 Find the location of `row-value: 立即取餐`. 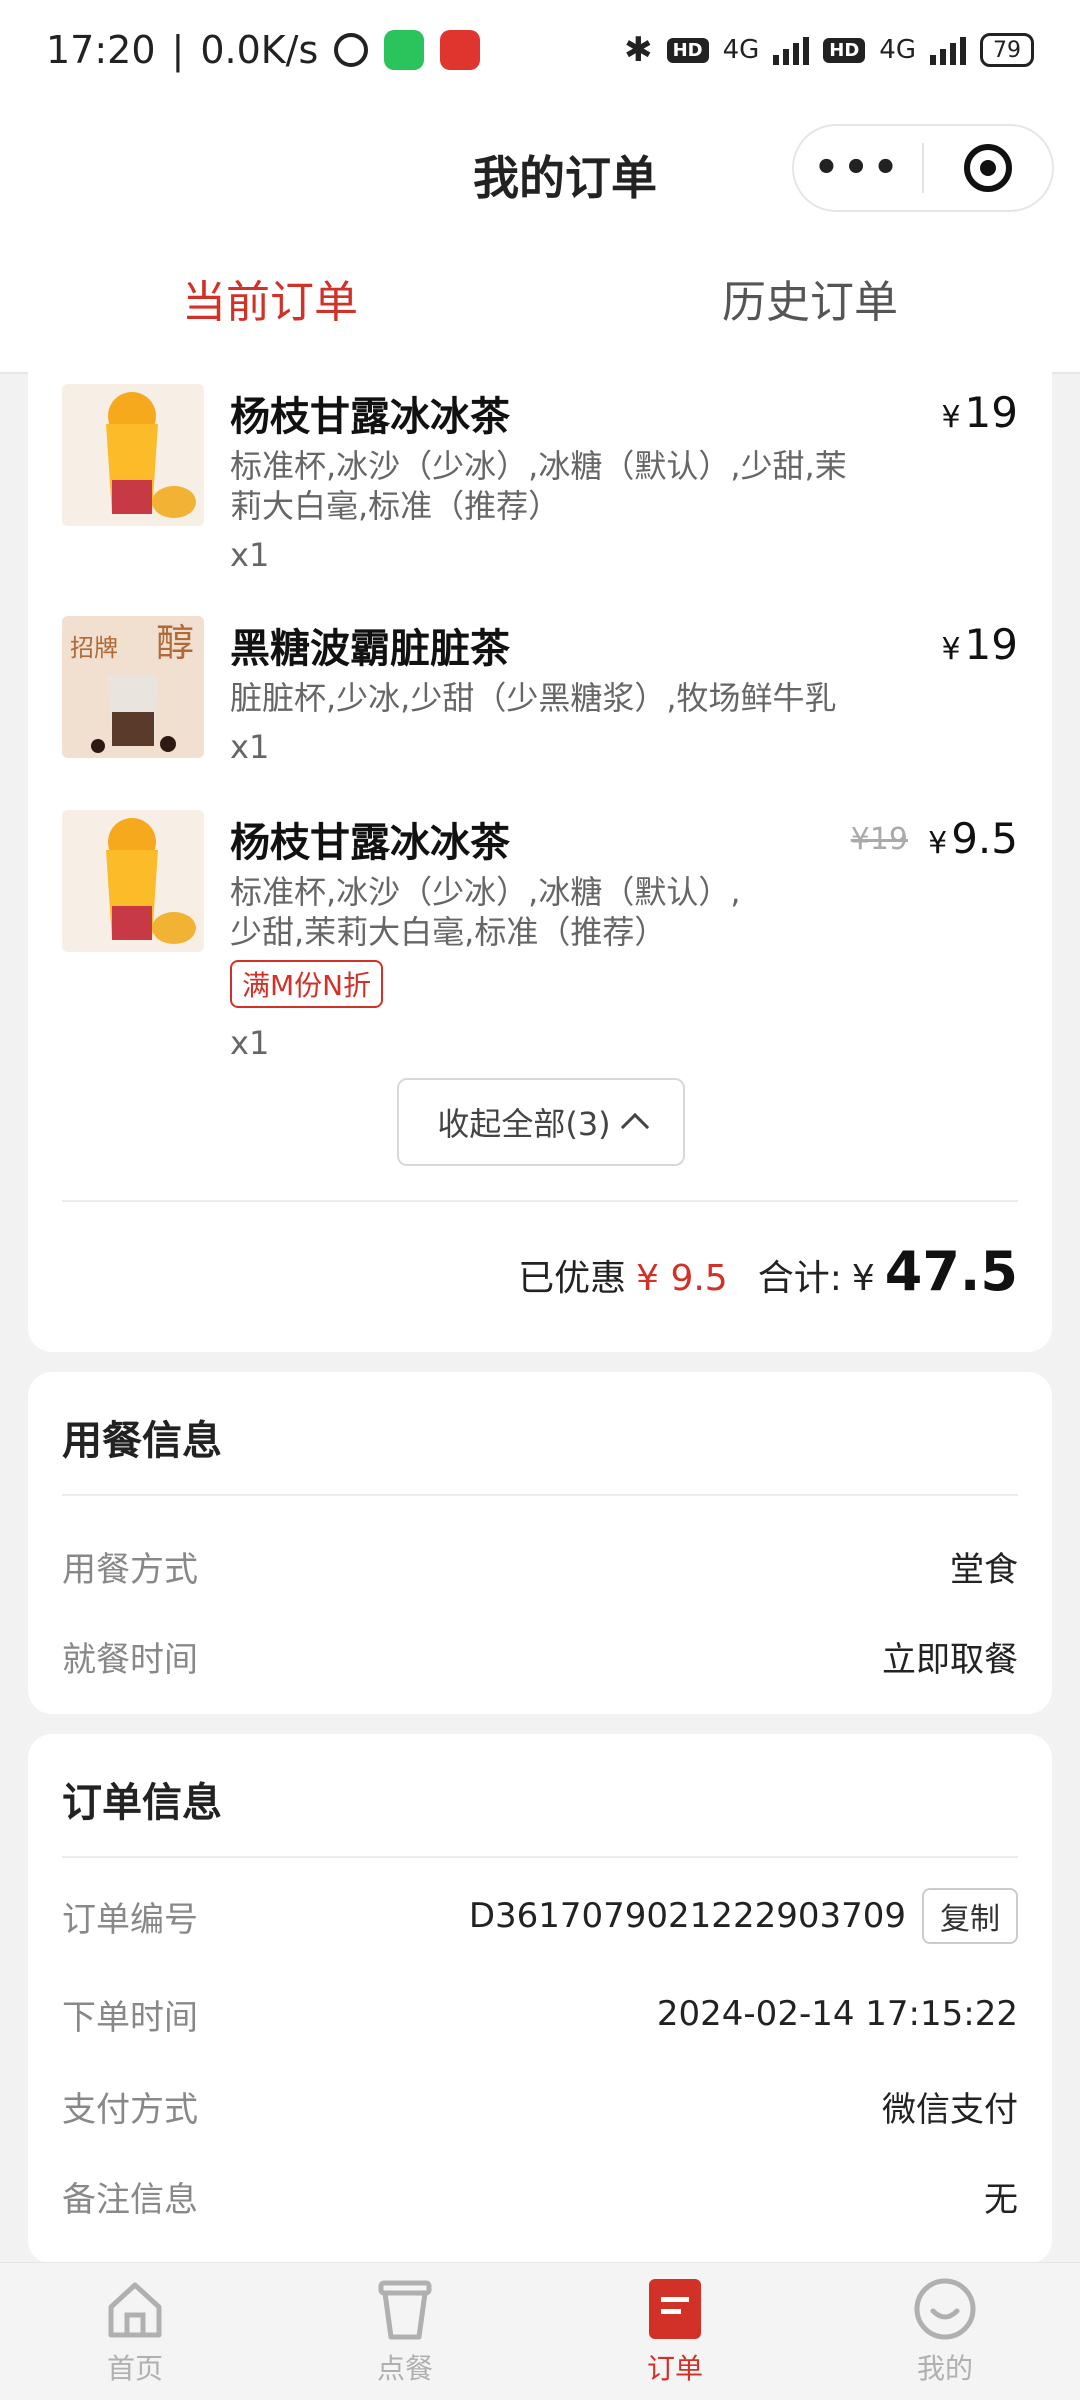

row-value: 立即取餐 is located at coordinates (950, 1659).